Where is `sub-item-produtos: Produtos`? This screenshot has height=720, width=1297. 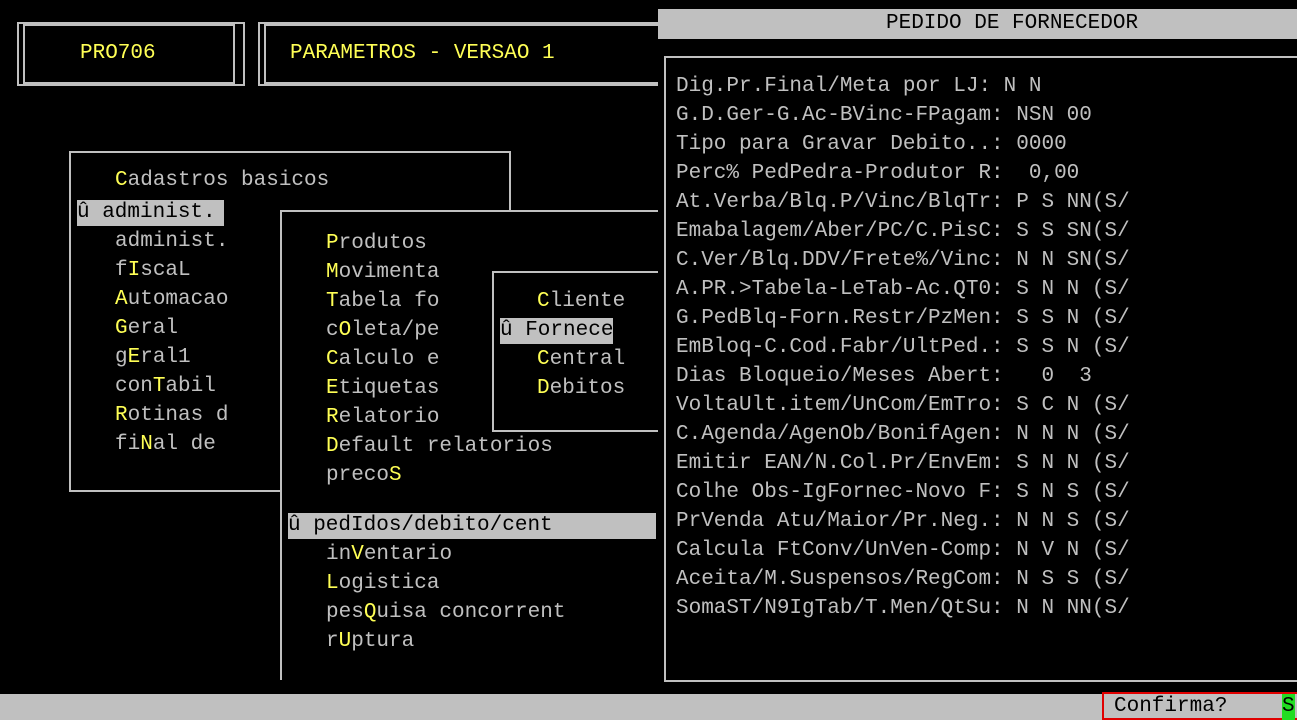 sub-item-produtos: Produtos is located at coordinates (376, 244).